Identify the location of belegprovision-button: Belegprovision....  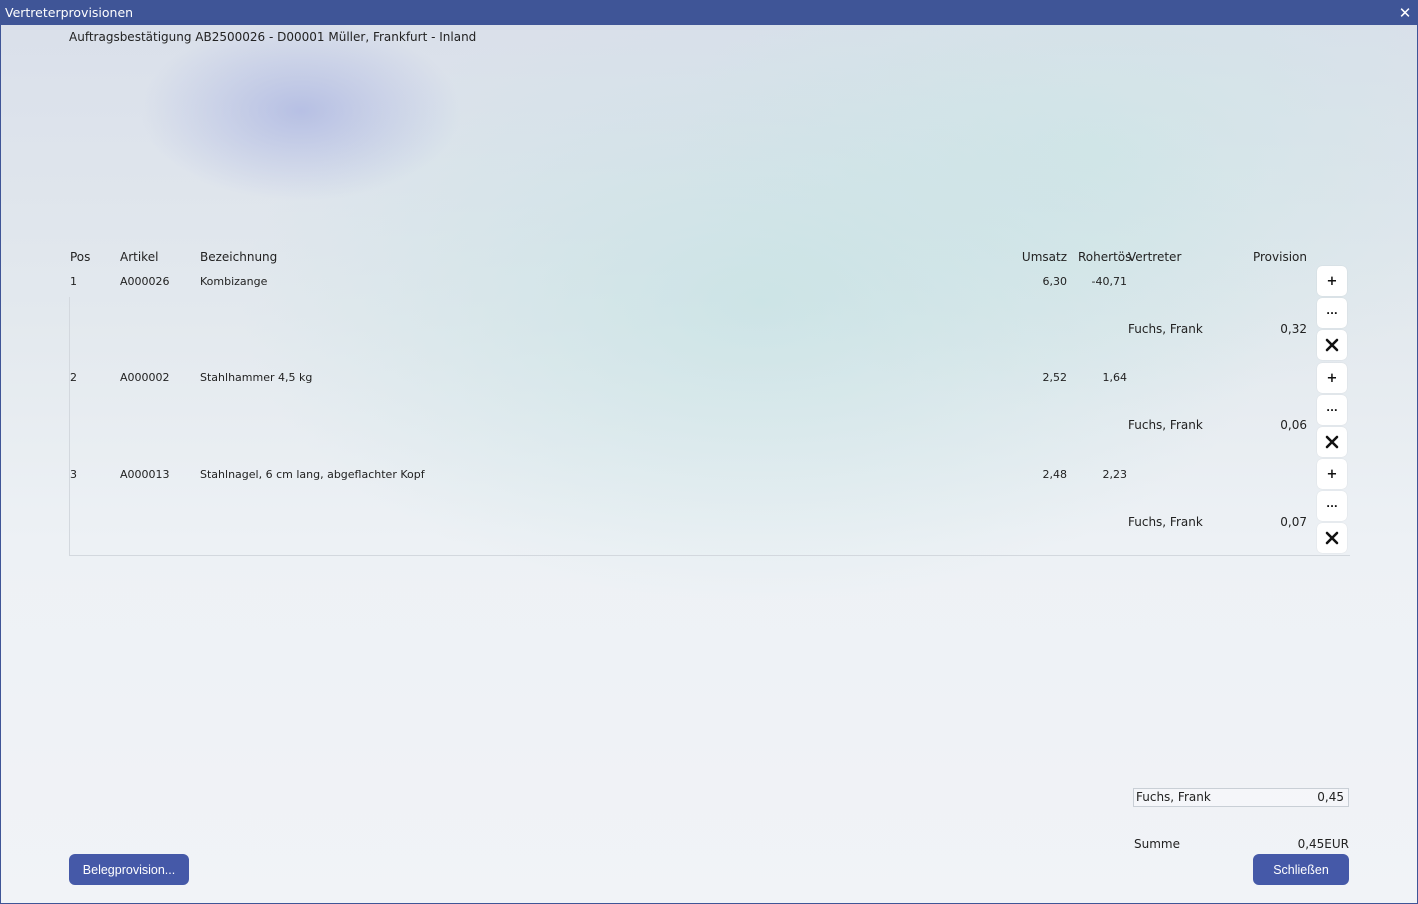
(129, 869).